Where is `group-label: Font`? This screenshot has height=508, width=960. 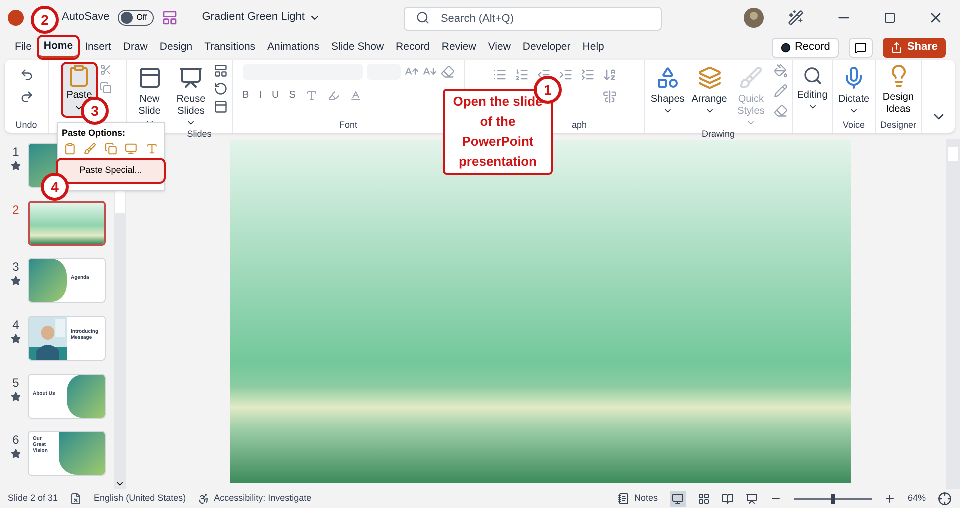
group-label: Font is located at coordinates (348, 125).